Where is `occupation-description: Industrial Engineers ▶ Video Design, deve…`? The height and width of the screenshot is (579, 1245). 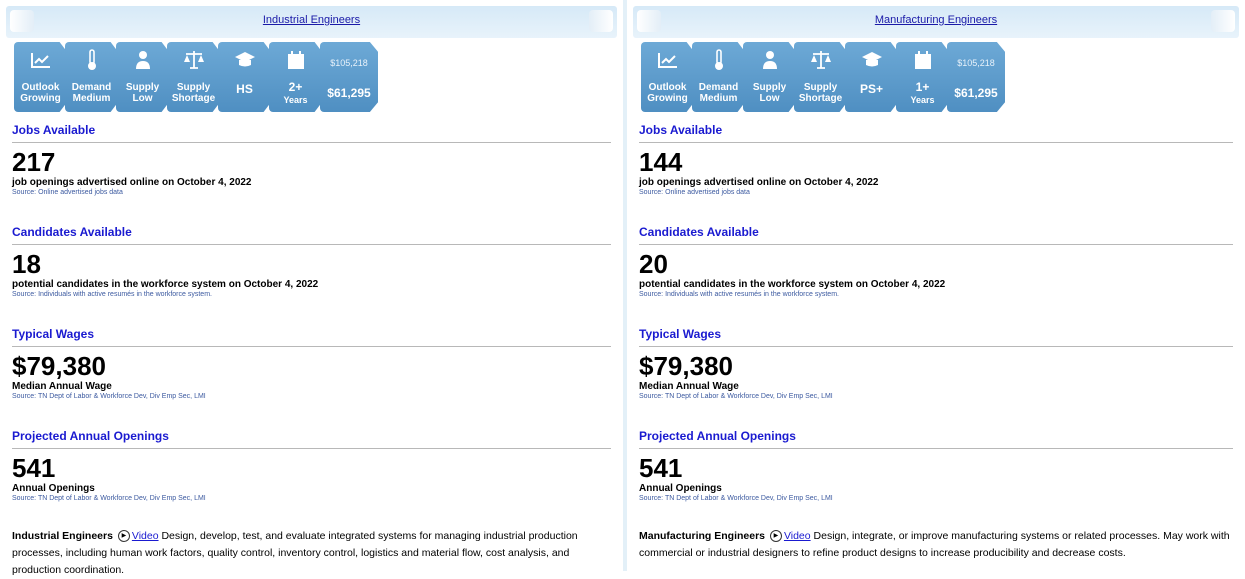 occupation-description: Industrial Engineers ▶ Video Design, deve… is located at coordinates (310, 553).